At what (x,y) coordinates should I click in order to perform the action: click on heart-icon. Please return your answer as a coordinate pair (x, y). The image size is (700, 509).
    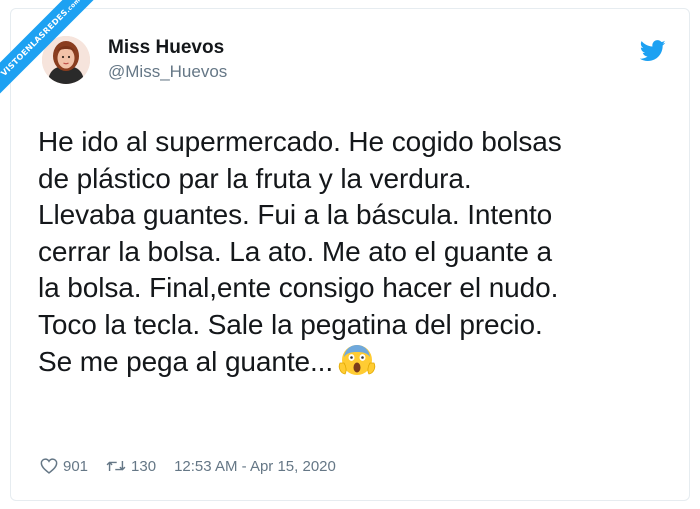
    Looking at the image, I should click on (49, 466).